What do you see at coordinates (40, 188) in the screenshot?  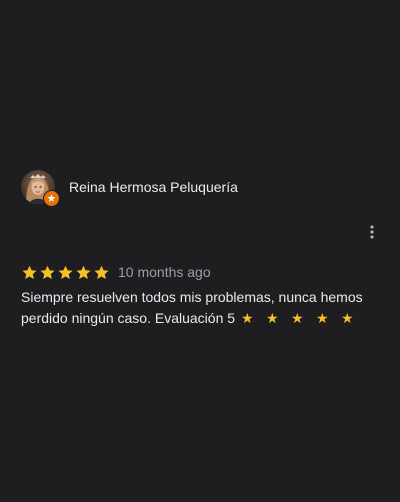 I see `reviewer-avatar` at bounding box center [40, 188].